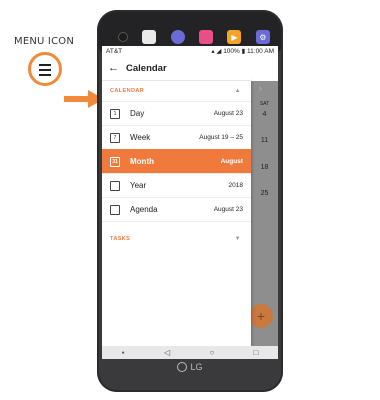 The image size is (380, 400). I want to click on day-view-icon: 1, so click(115, 113).